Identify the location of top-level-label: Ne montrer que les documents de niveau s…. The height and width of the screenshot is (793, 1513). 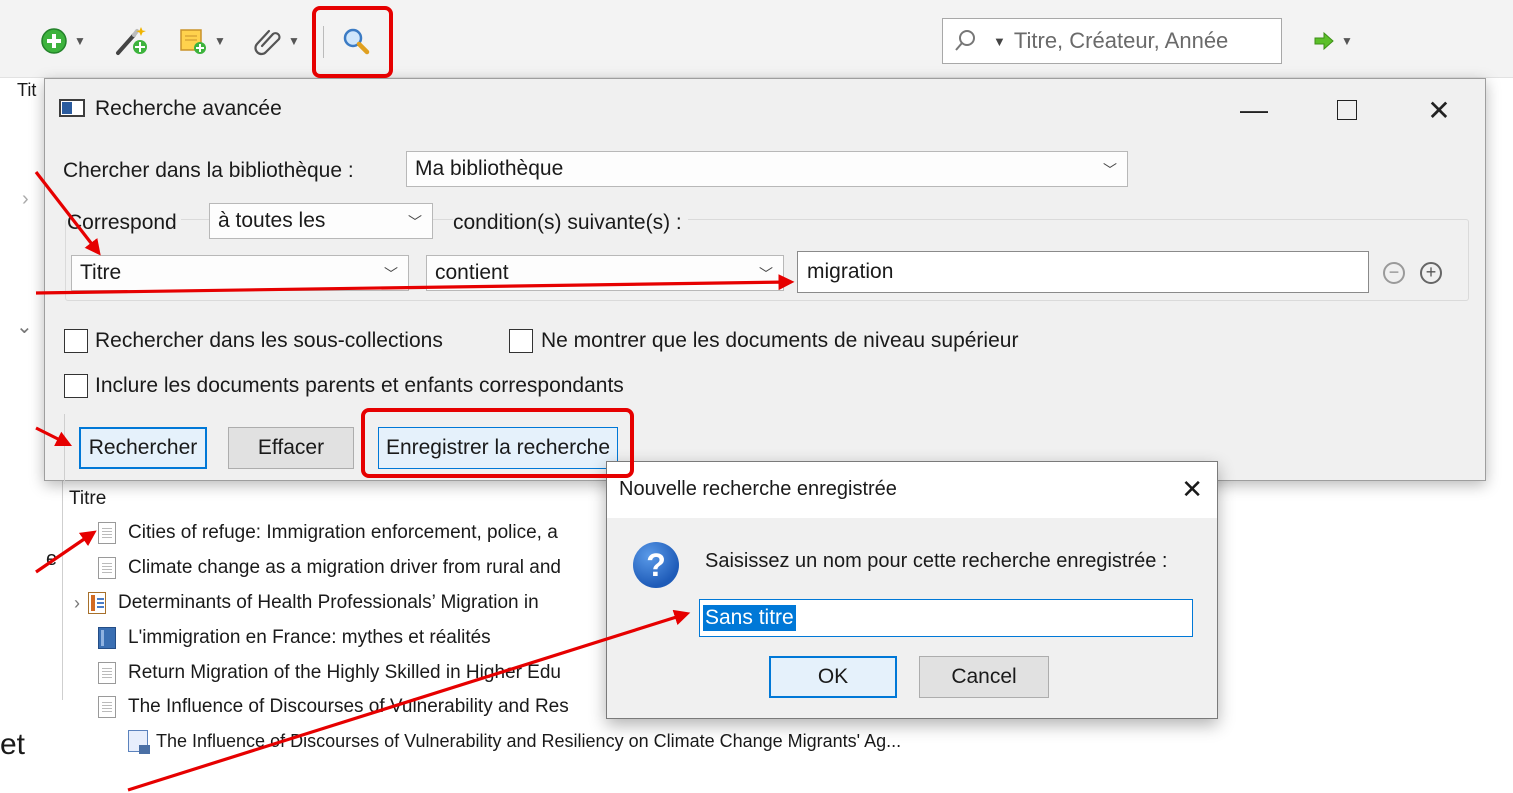
(780, 340).